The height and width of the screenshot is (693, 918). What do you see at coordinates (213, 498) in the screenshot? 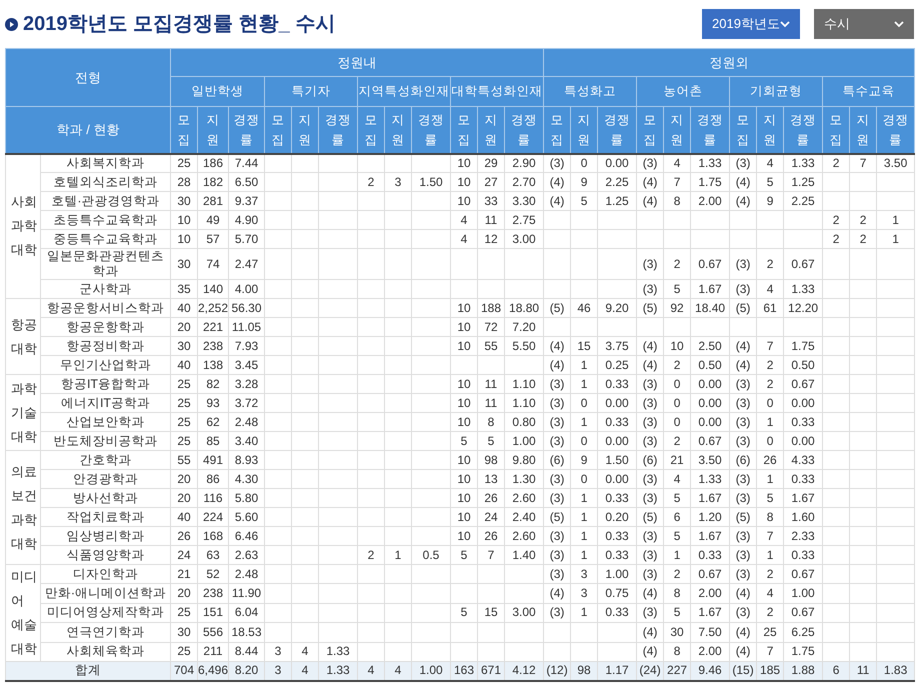
I see `table-cell: 116` at bounding box center [213, 498].